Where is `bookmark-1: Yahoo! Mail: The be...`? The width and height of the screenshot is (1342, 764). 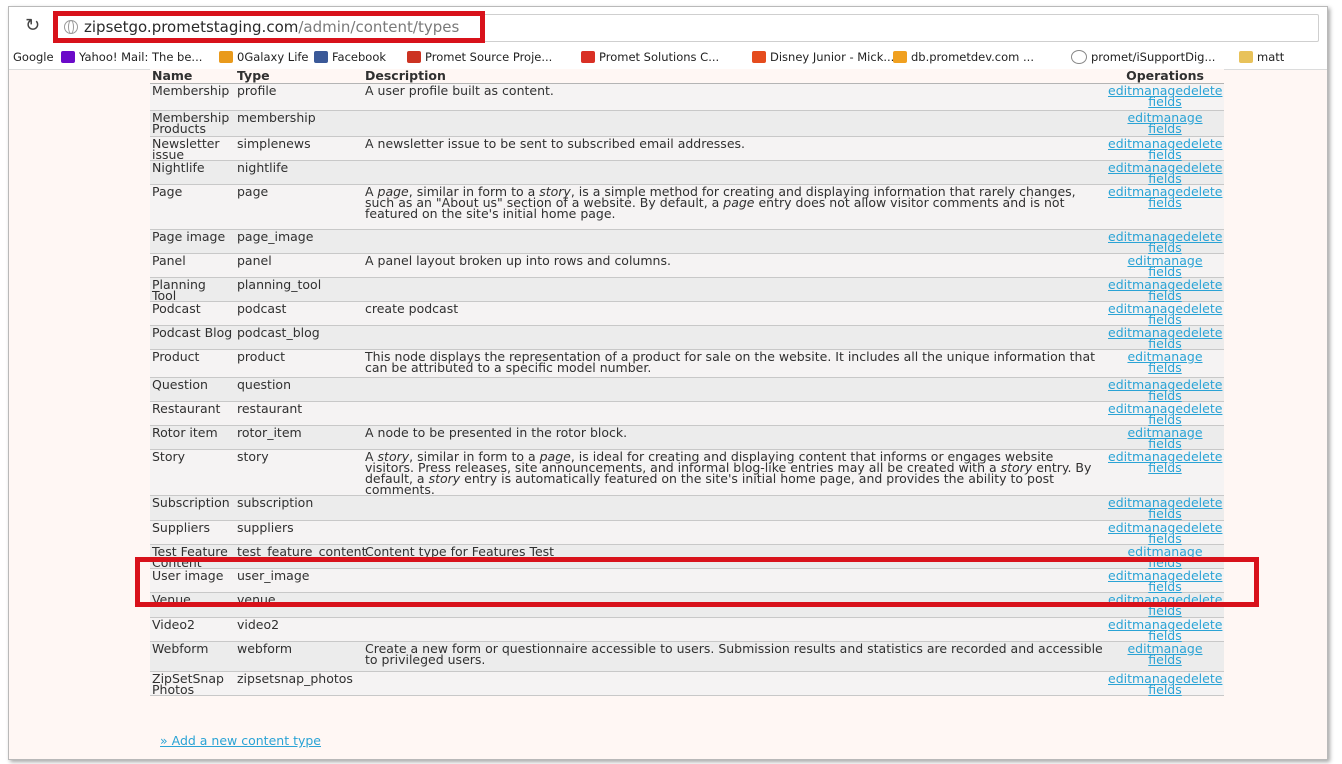
bookmark-1: Yahoo! Mail: The be... is located at coordinates (131, 57).